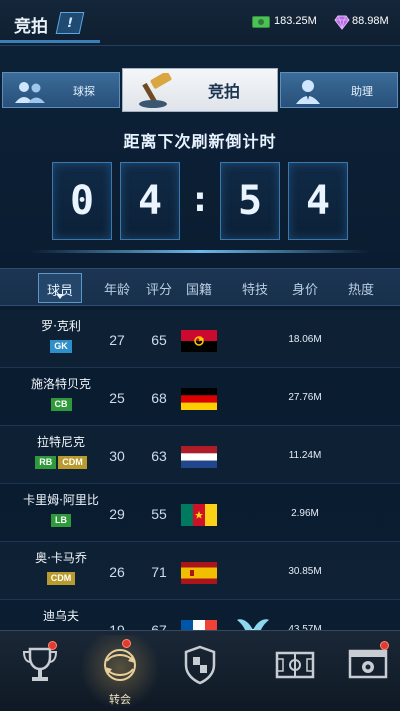  I want to click on player-age: 27, so click(117, 340).